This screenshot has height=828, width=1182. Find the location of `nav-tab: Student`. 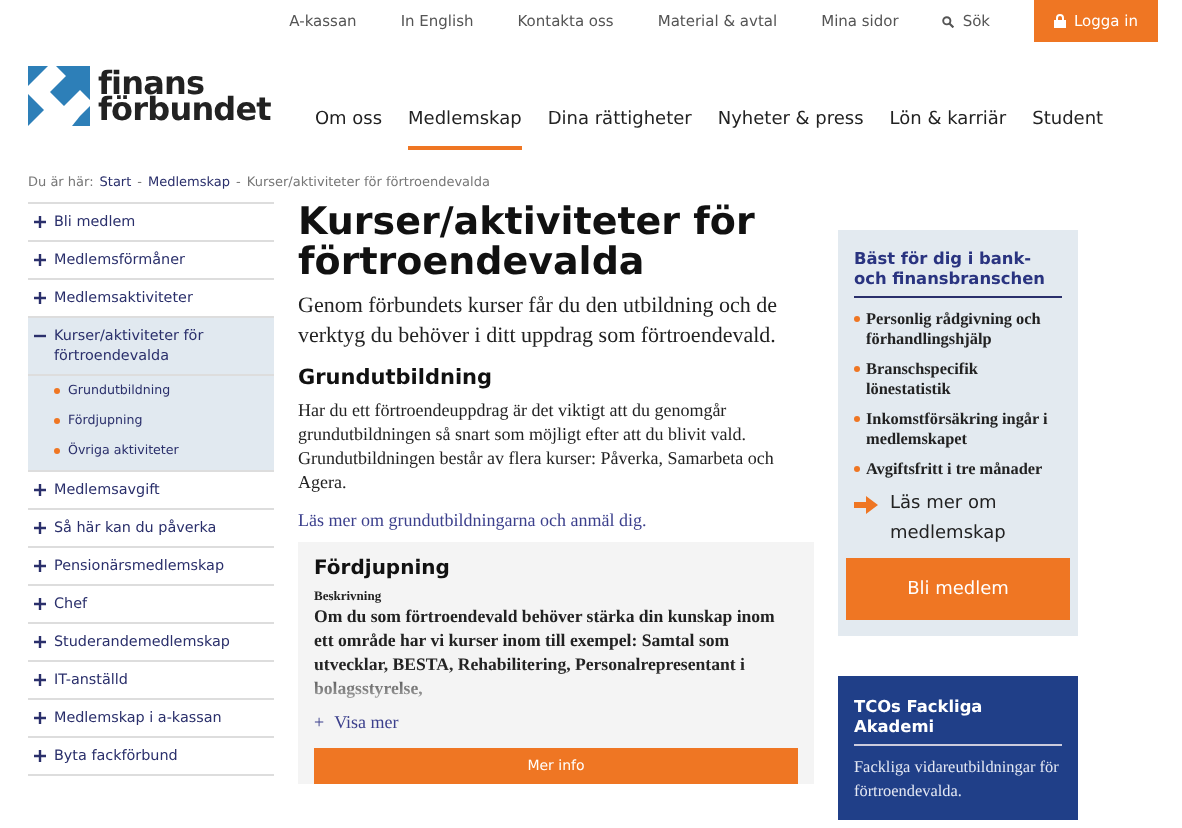

nav-tab: Student is located at coordinates (1068, 120).